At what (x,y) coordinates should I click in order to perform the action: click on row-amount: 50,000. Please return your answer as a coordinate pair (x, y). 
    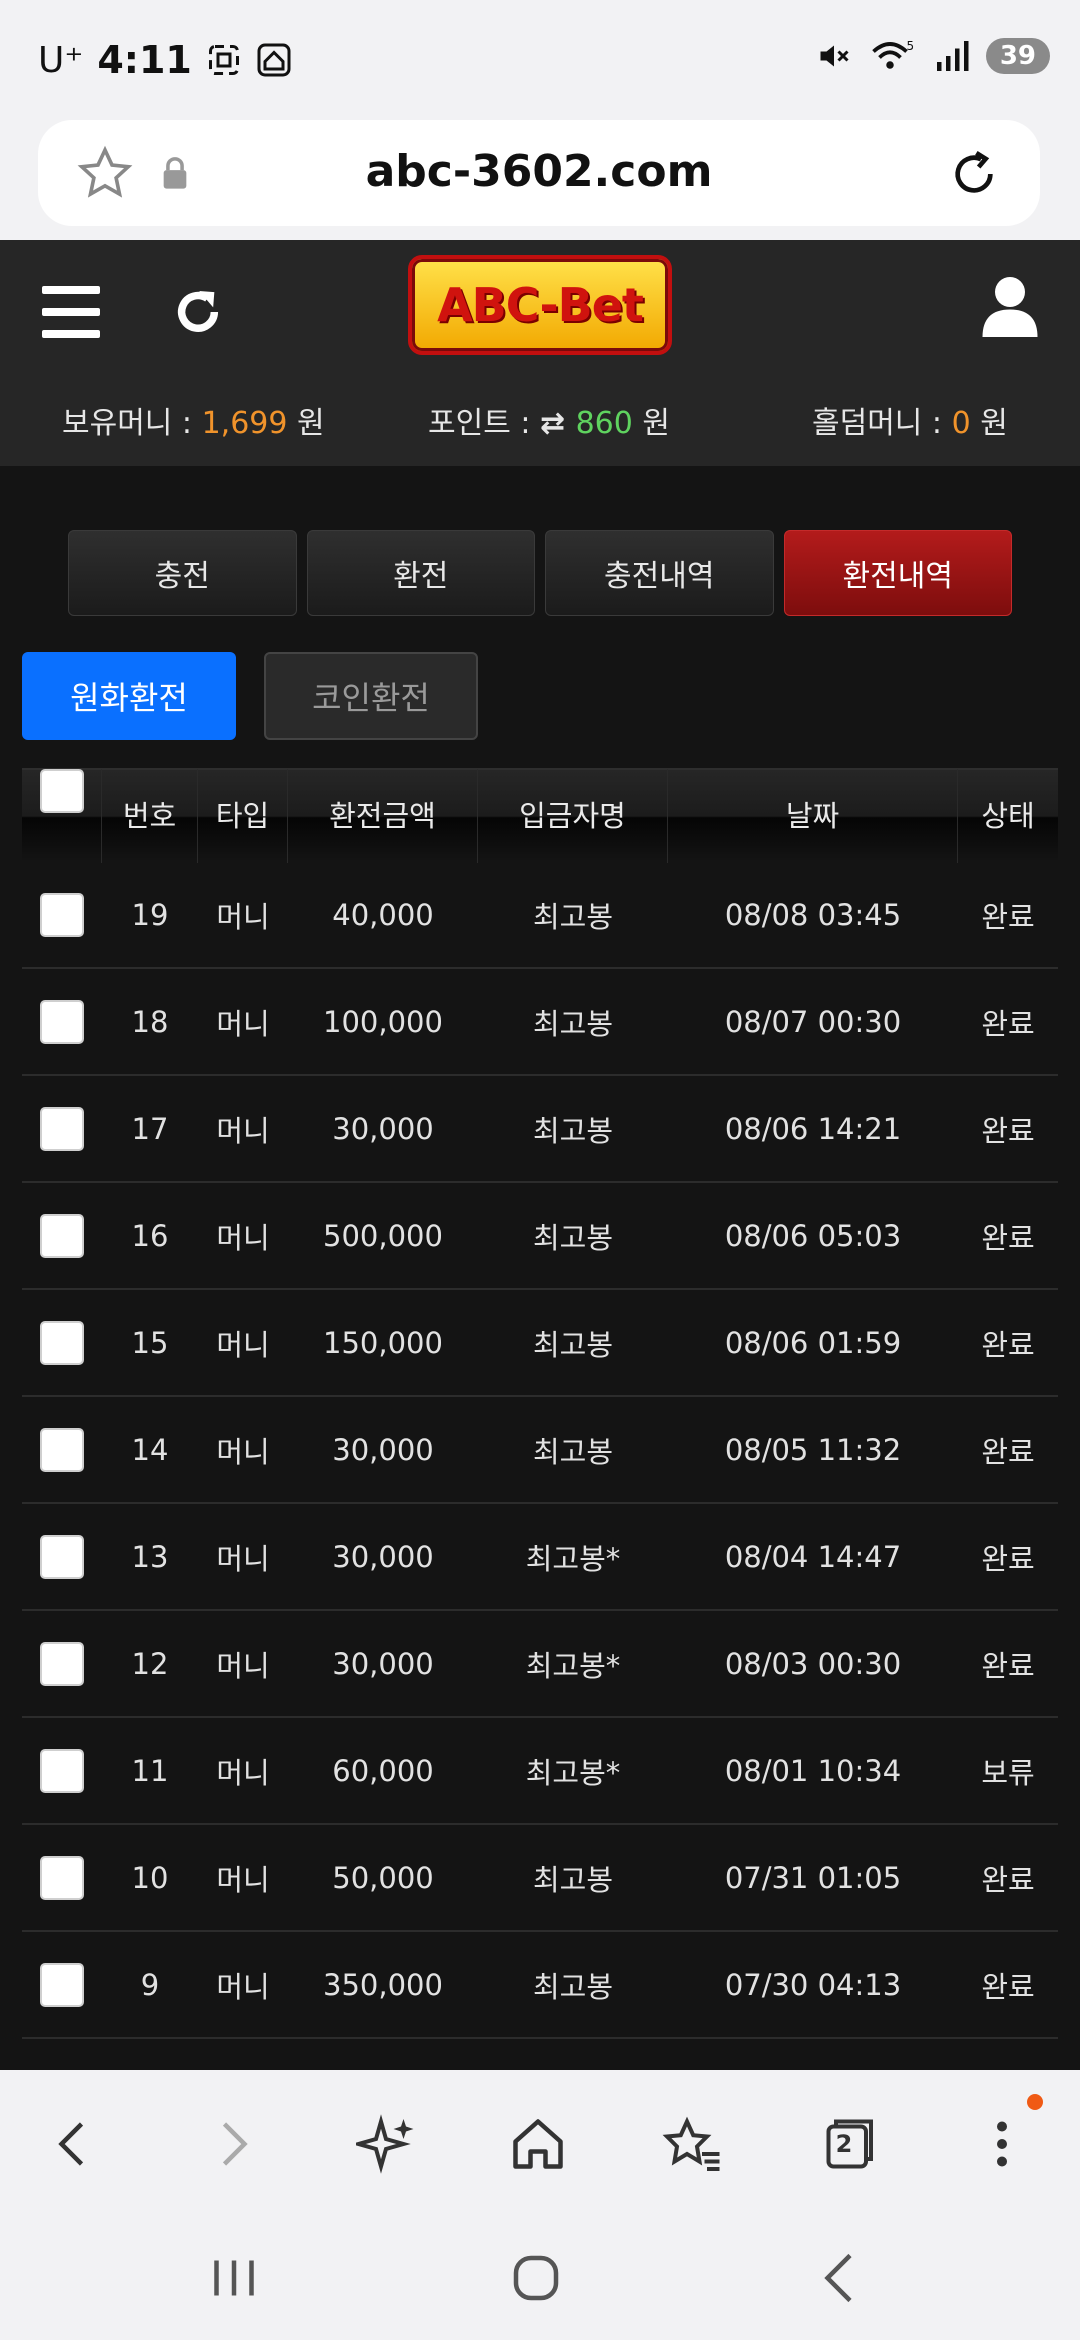
    Looking at the image, I should click on (383, 1877).